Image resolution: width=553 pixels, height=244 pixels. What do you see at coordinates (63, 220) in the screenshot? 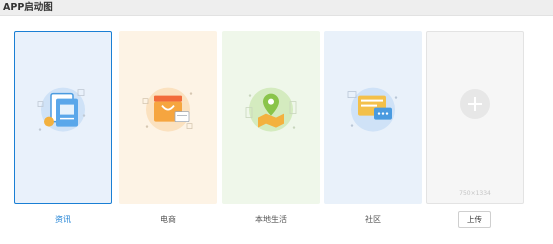
I see `card-label-zixun: 资讯` at bounding box center [63, 220].